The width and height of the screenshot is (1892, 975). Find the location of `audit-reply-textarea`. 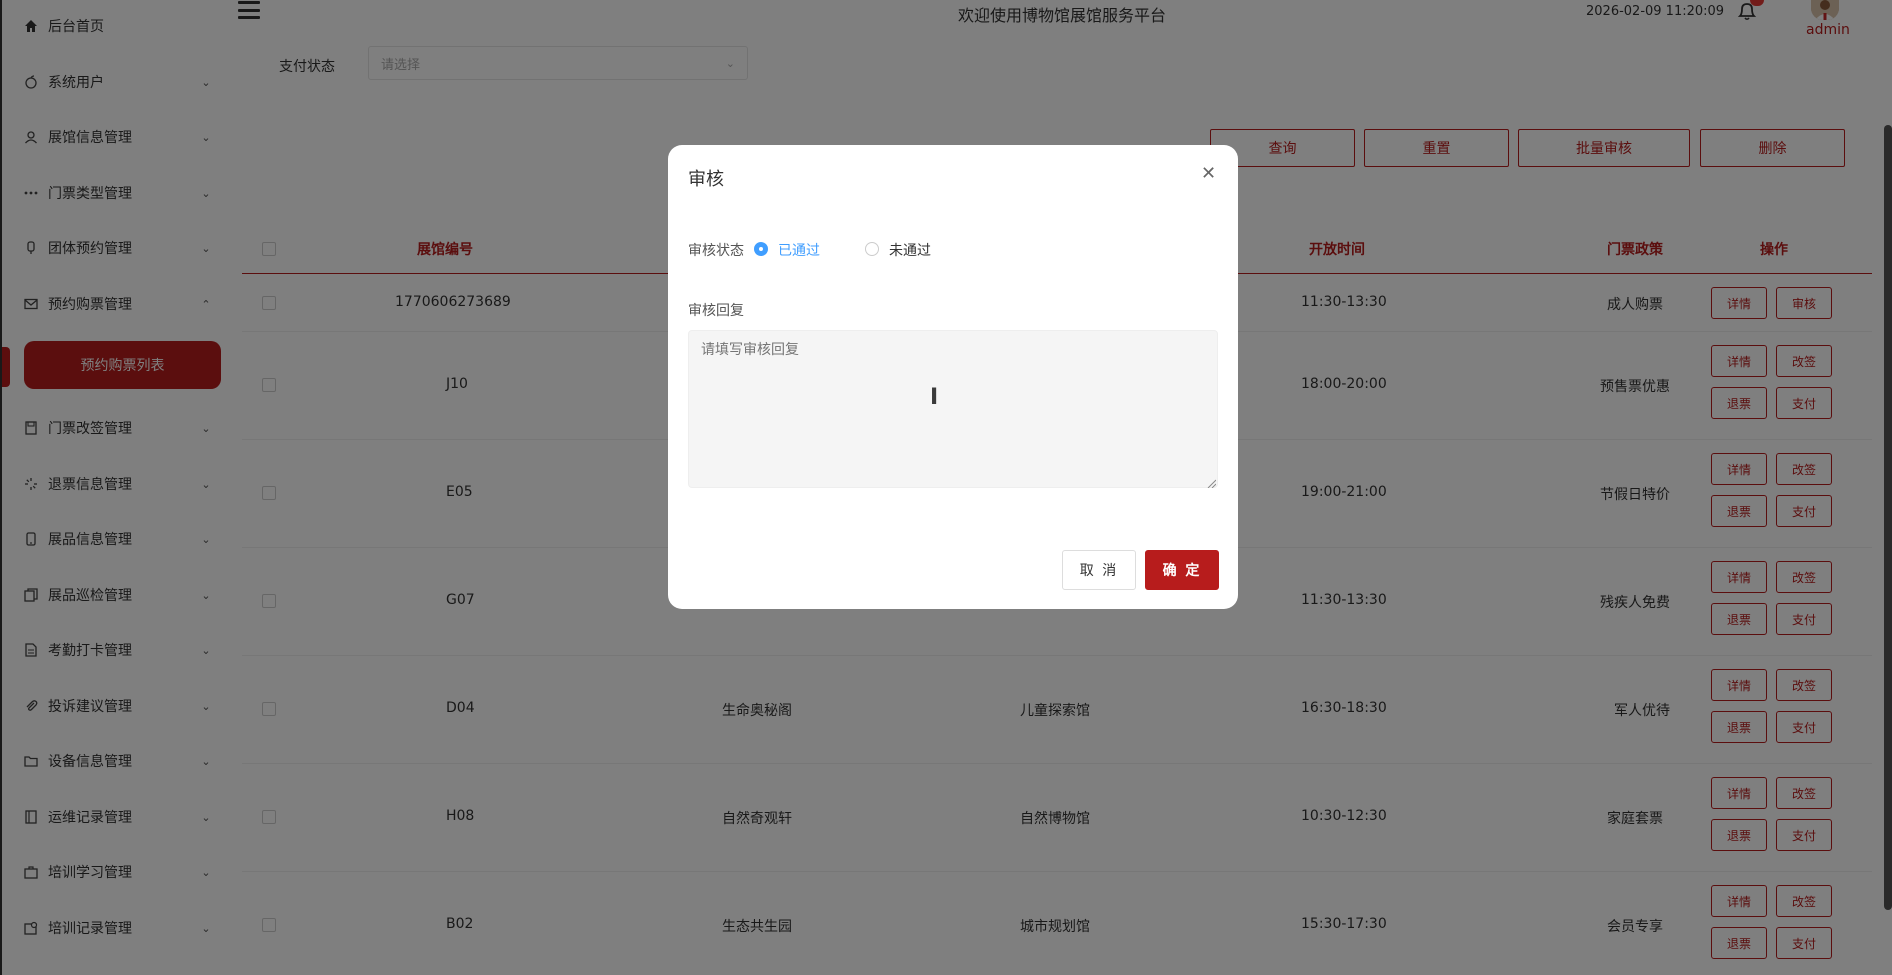

audit-reply-textarea is located at coordinates (953, 409).